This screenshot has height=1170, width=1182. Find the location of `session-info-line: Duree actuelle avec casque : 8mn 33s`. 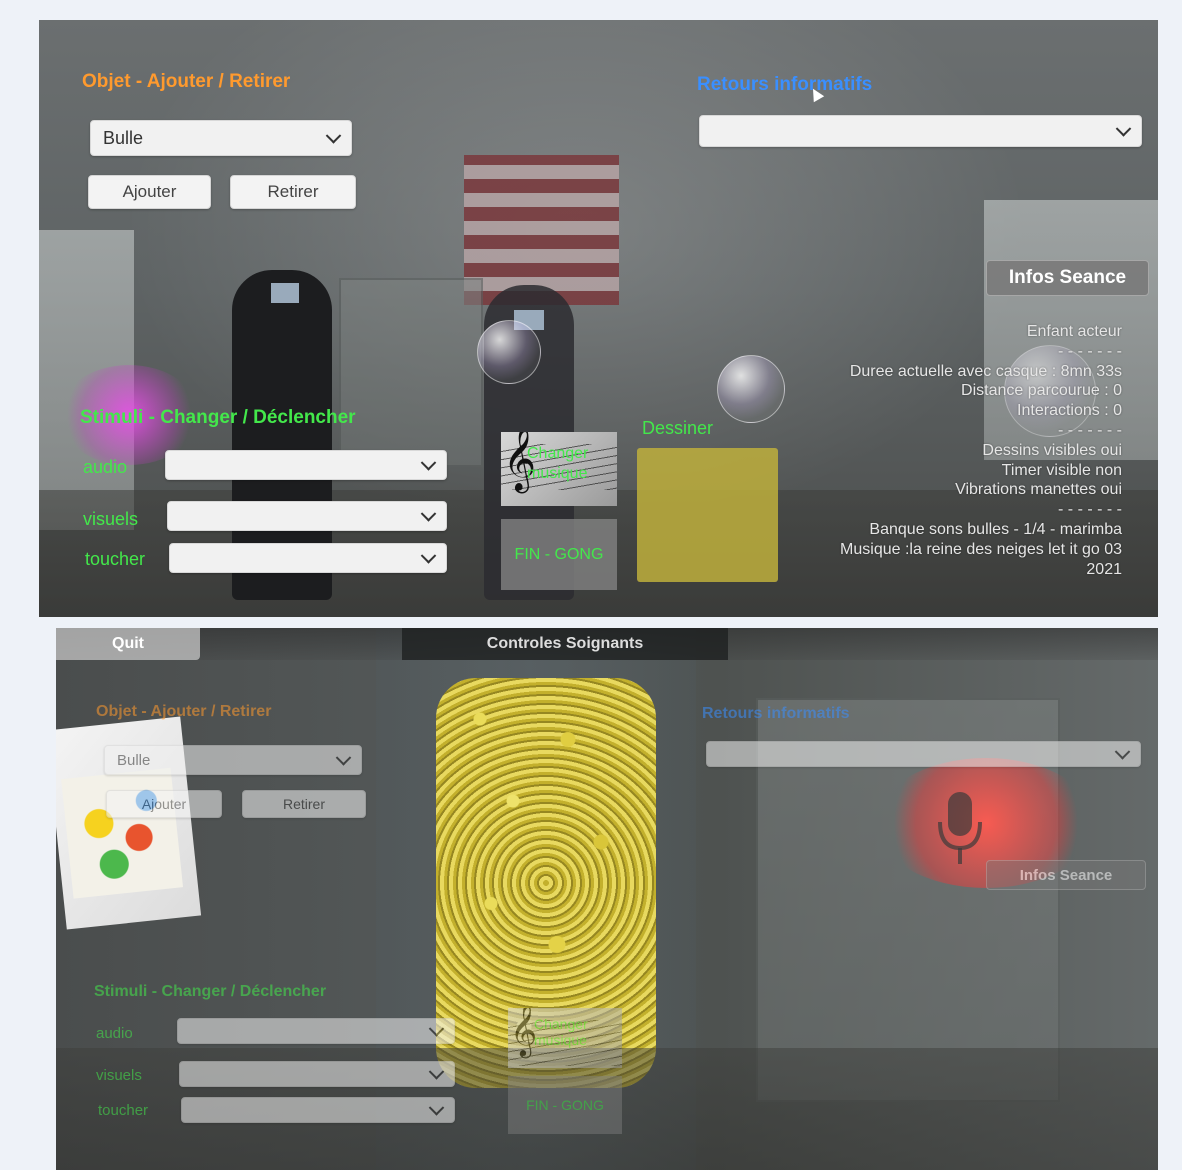

session-info-line: Duree actuelle avec casque : 8mn 33s is located at coordinates (985, 371).